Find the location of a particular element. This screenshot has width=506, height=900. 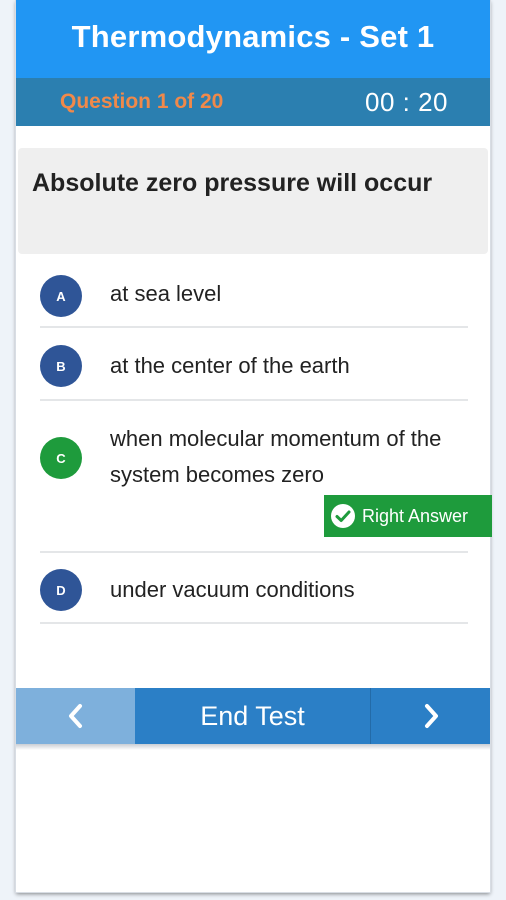

option-letter-badge: A is located at coordinates (61, 296).